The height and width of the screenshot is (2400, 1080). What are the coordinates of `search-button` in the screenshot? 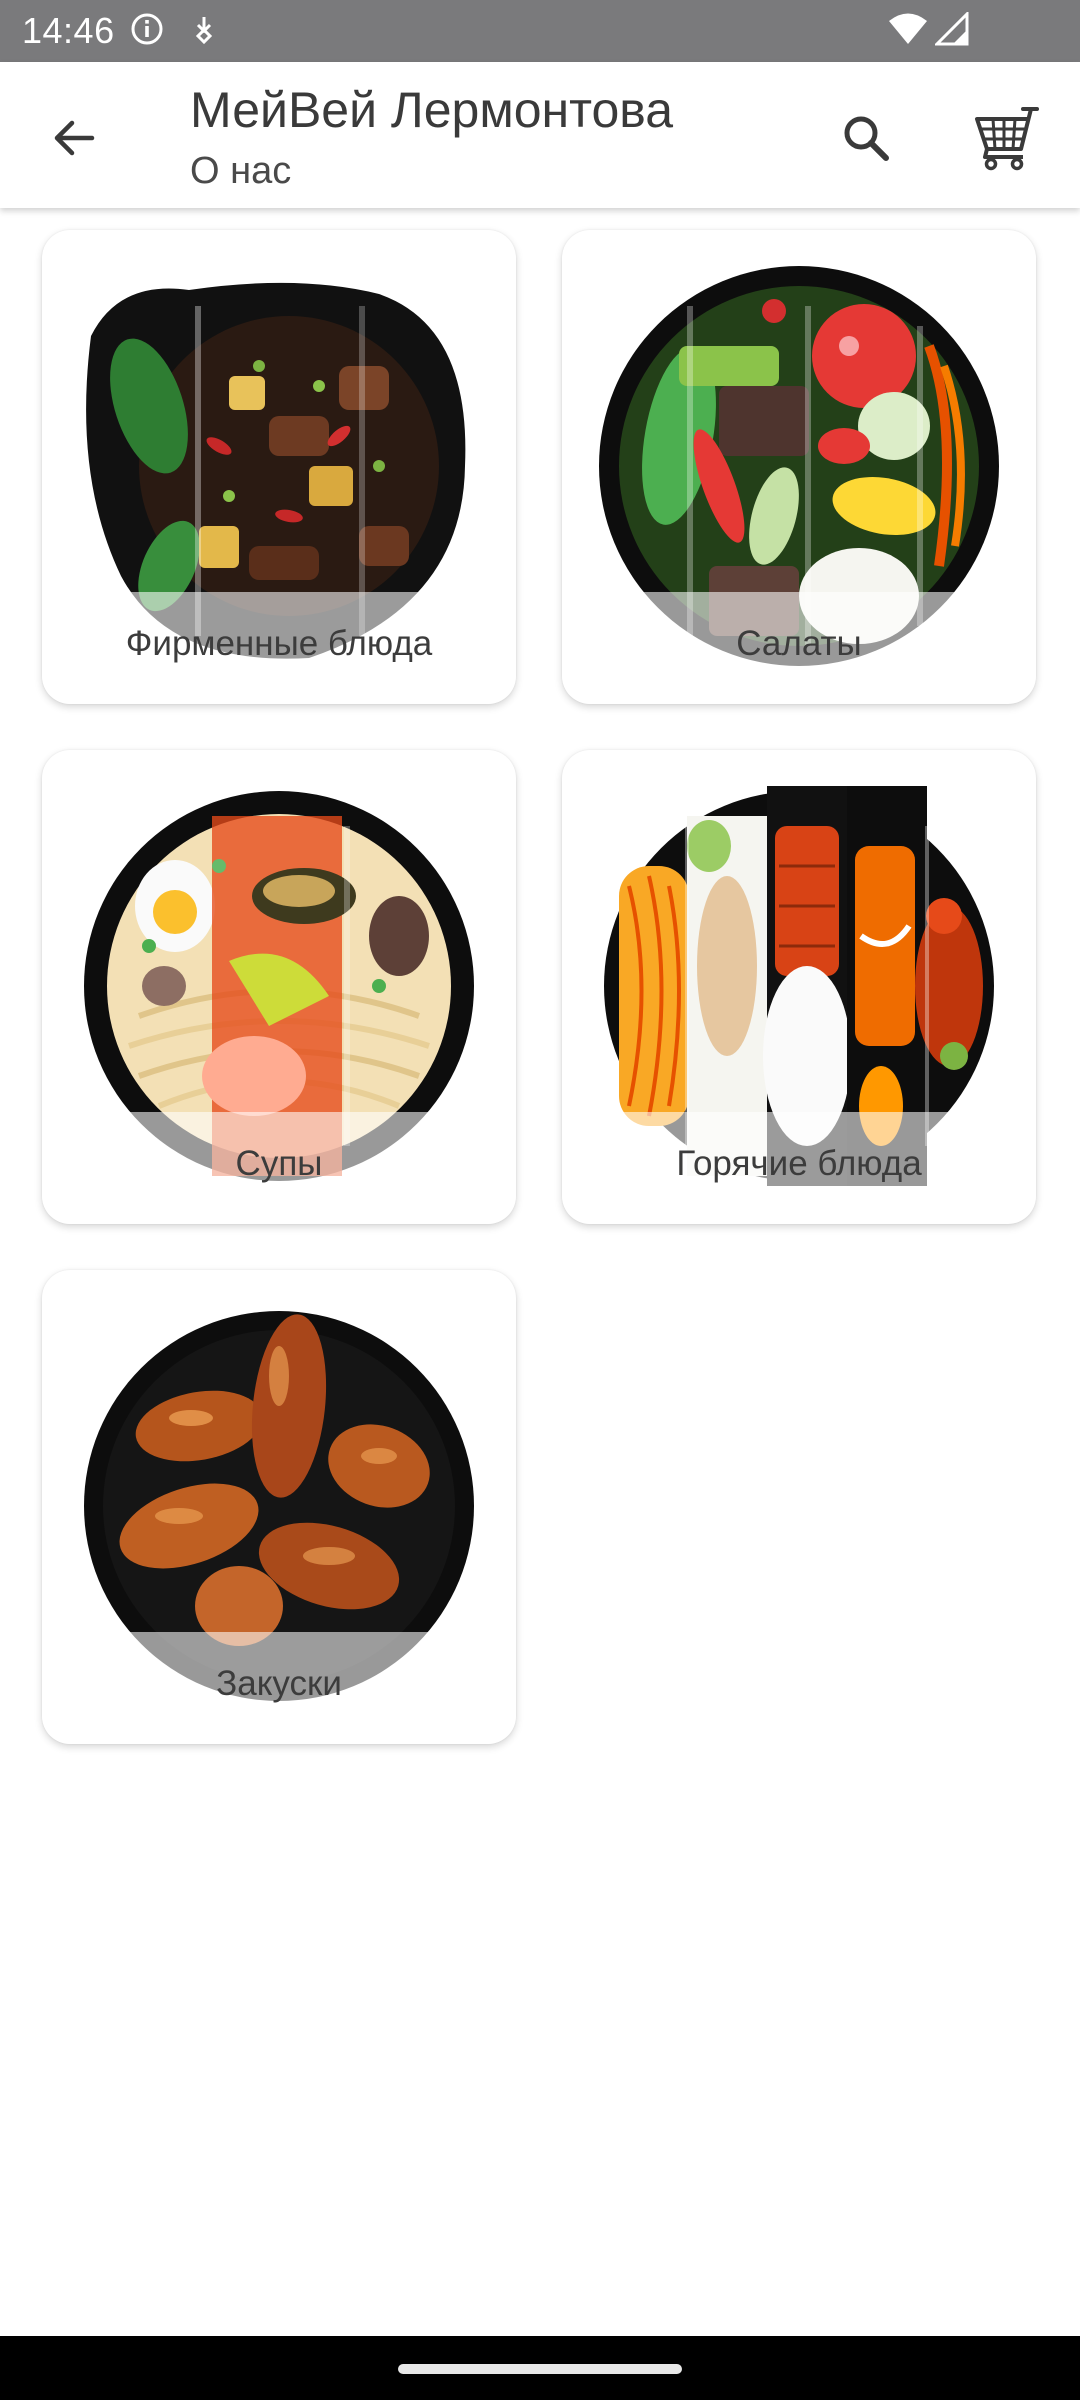 It's located at (866, 138).